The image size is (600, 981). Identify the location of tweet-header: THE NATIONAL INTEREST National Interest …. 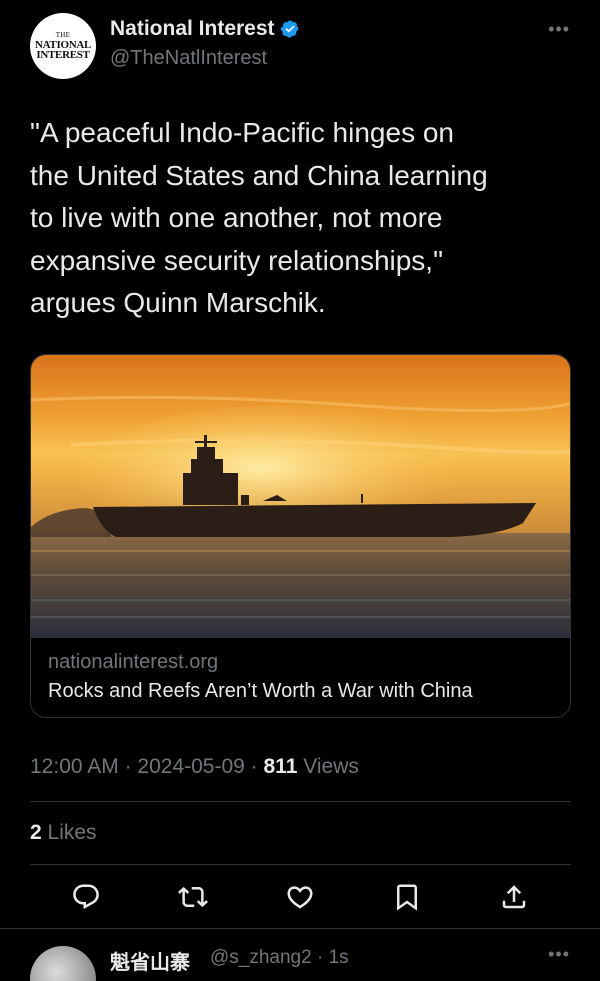
(300, 46).